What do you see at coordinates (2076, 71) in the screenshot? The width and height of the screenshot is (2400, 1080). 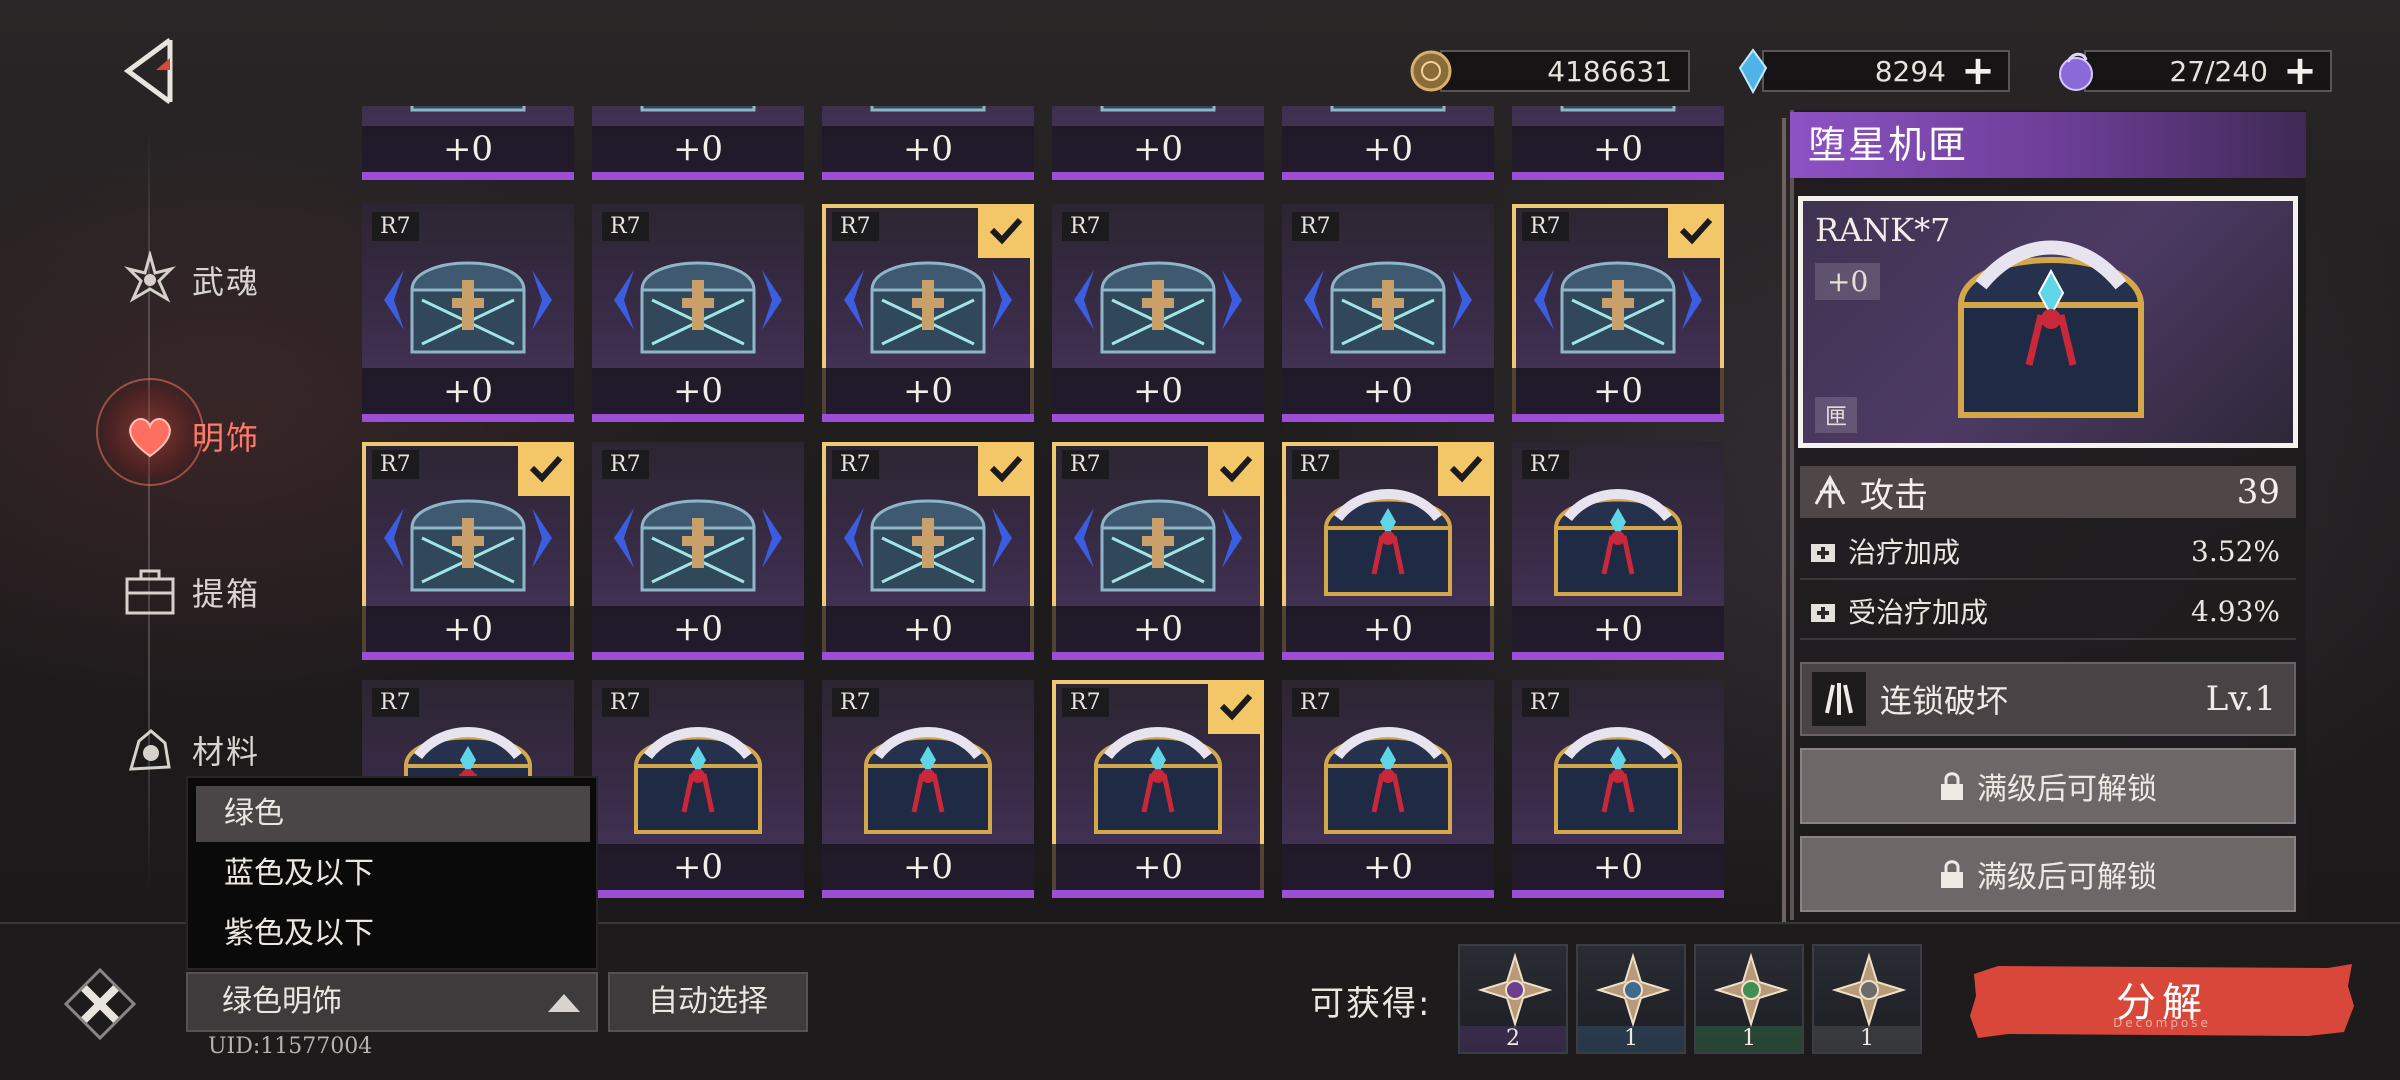 I see `stamina-orb-icon` at bounding box center [2076, 71].